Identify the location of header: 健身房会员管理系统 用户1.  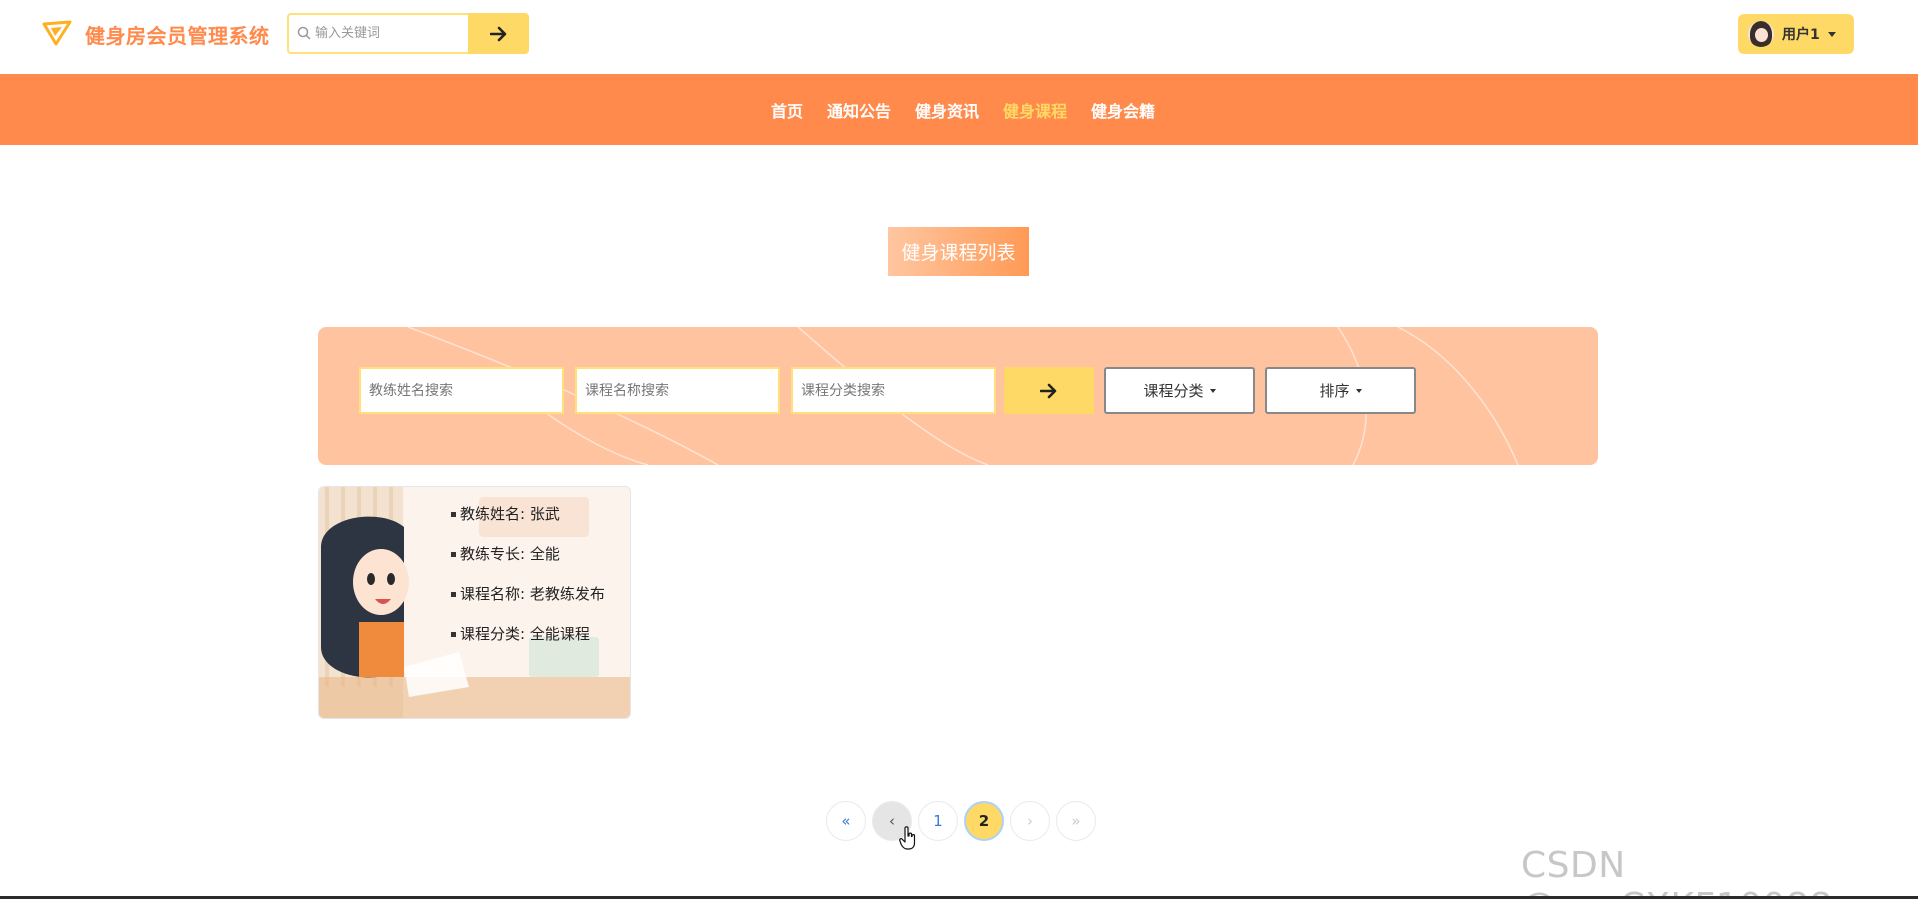
(959, 37).